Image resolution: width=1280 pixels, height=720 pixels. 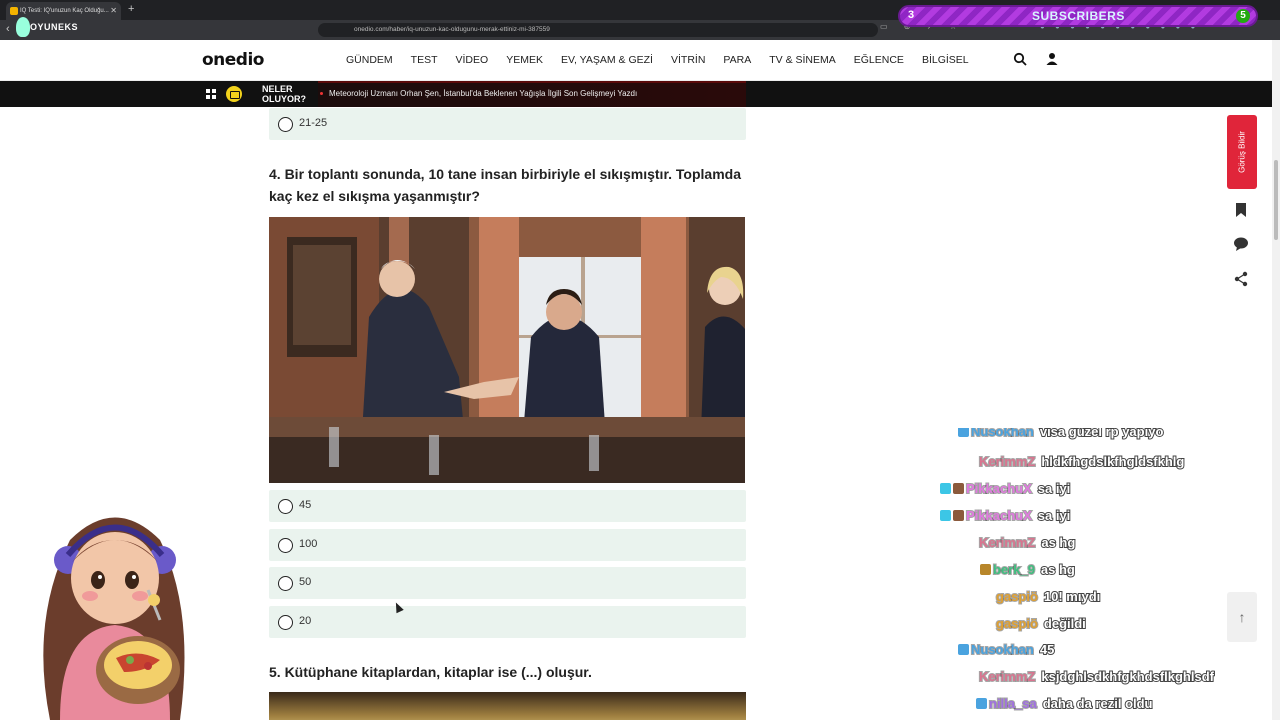 I want to click on ticker-dot-icon, so click(x=321, y=93).